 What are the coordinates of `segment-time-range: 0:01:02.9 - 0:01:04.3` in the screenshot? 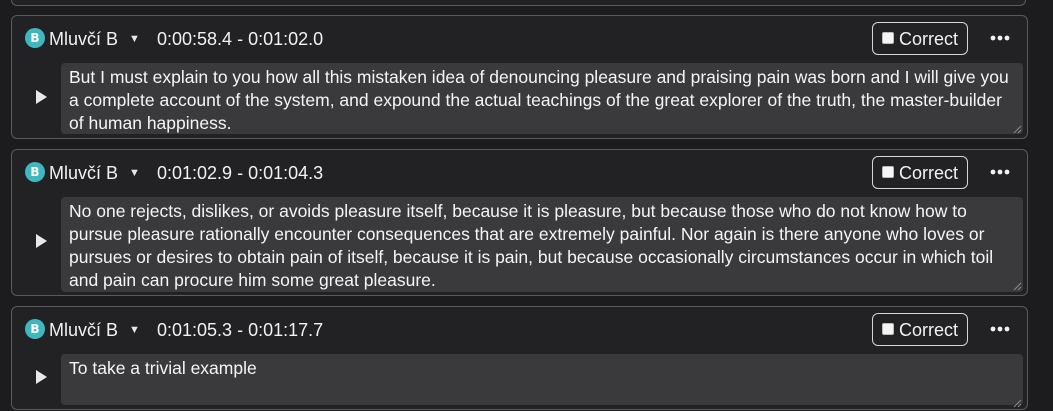 It's located at (240, 173).